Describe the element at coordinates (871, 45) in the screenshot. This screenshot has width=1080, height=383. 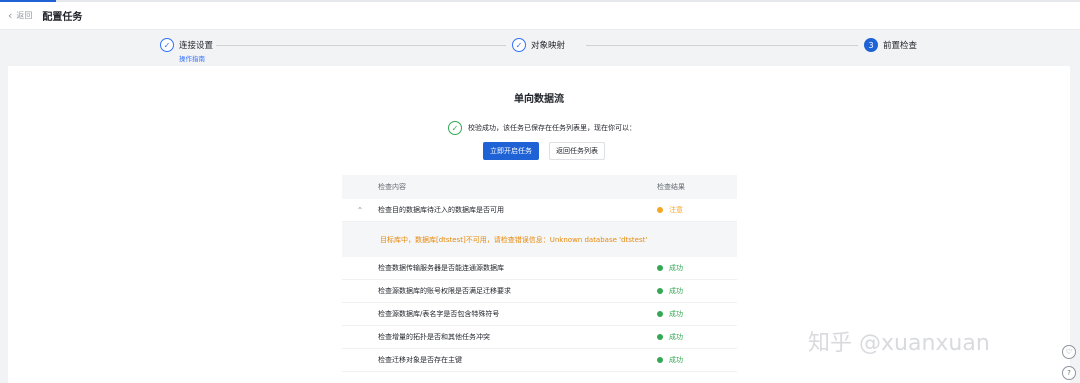
I see `step-number: 3` at that location.